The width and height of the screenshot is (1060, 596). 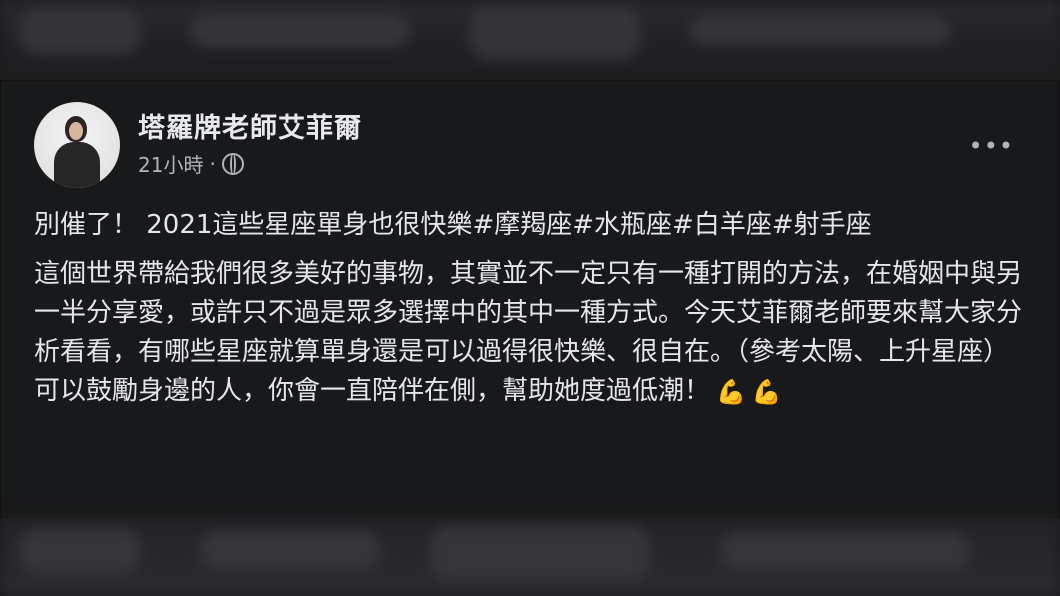 What do you see at coordinates (822, 225) in the screenshot?
I see `hashtag-sagittarius: #射手座` at bounding box center [822, 225].